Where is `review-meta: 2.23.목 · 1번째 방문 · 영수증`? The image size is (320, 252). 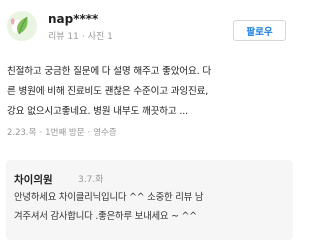 review-meta: 2.23.목 · 1번째 방문 · 영수증 is located at coordinates (62, 133).